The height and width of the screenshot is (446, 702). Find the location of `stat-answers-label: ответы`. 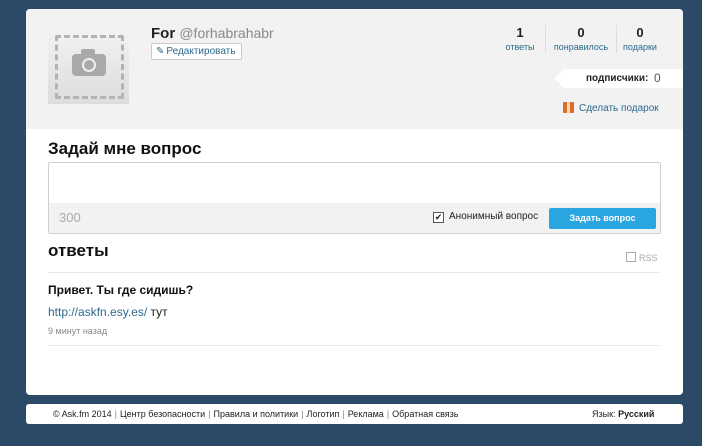

stat-answers-label: ответы is located at coordinates (520, 47).